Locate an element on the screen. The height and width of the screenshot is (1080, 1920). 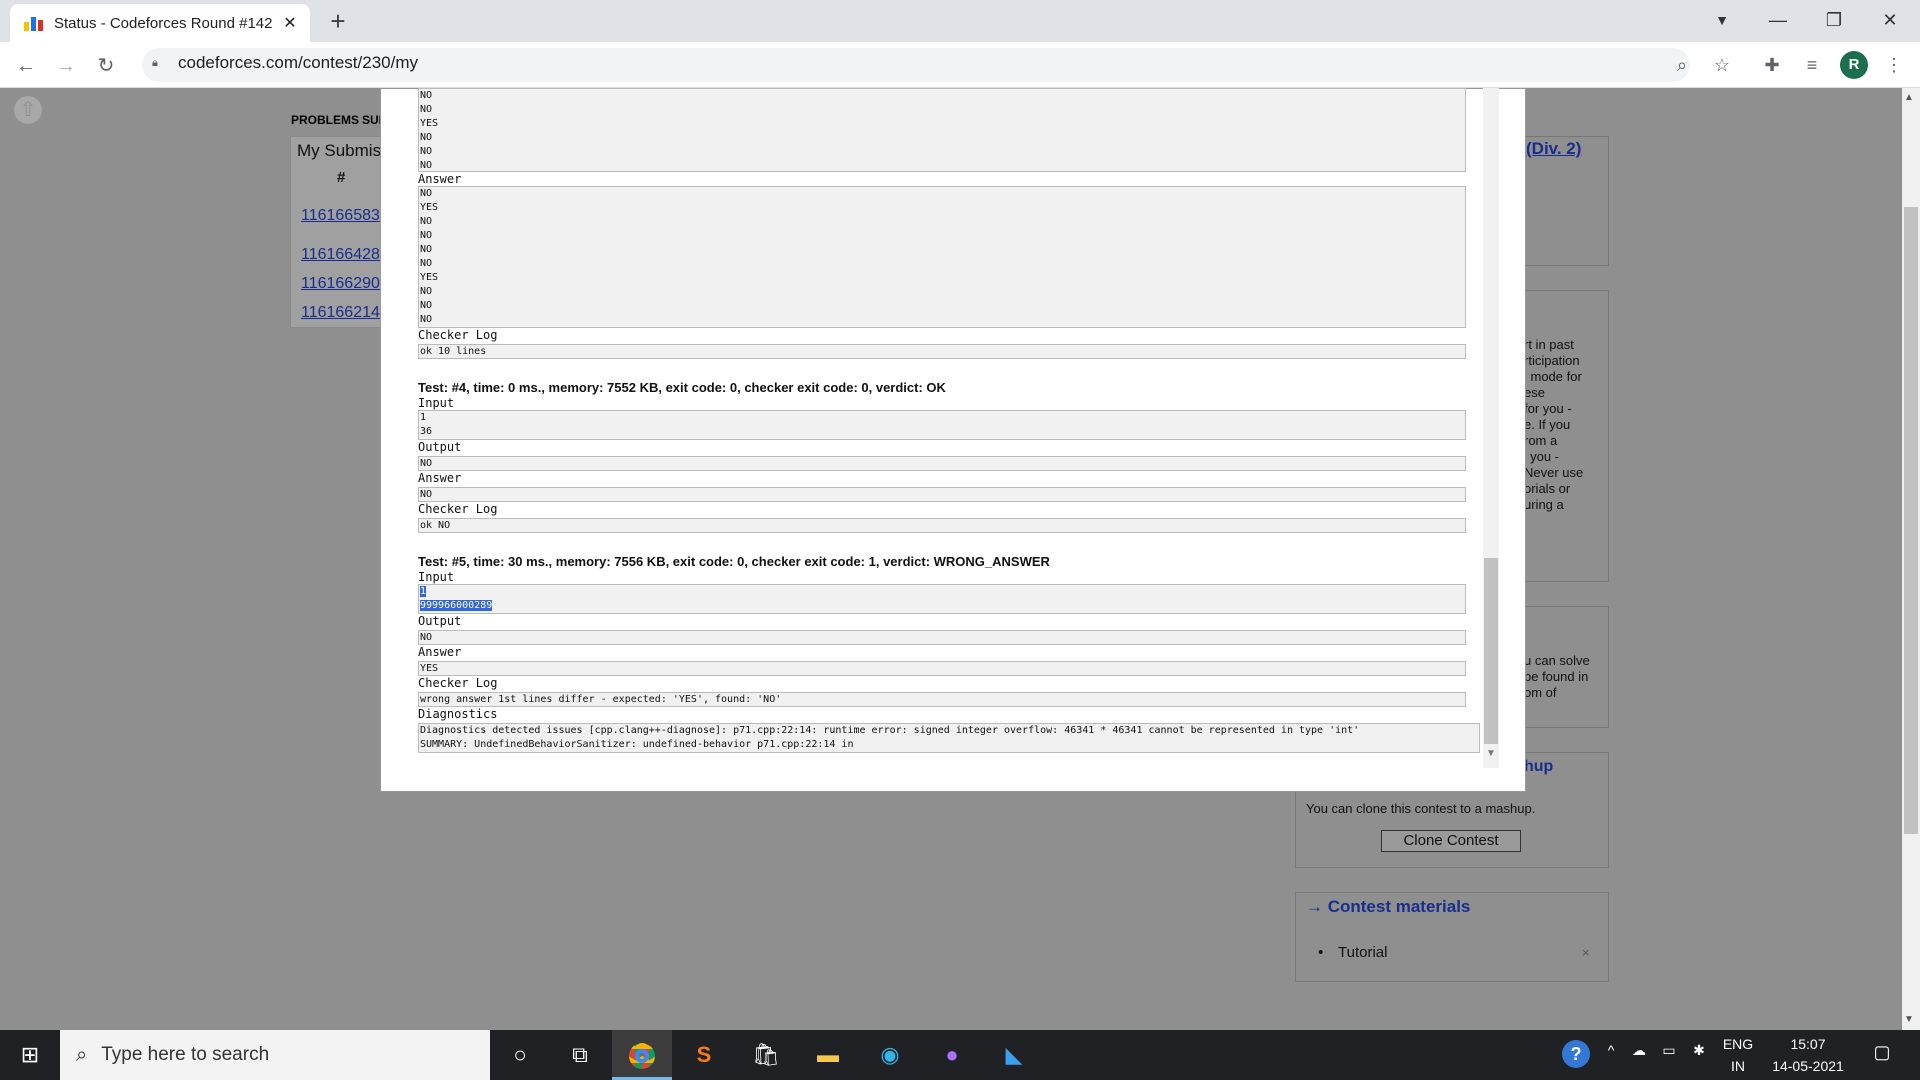
profile-avatar: R is located at coordinates (1854, 65).